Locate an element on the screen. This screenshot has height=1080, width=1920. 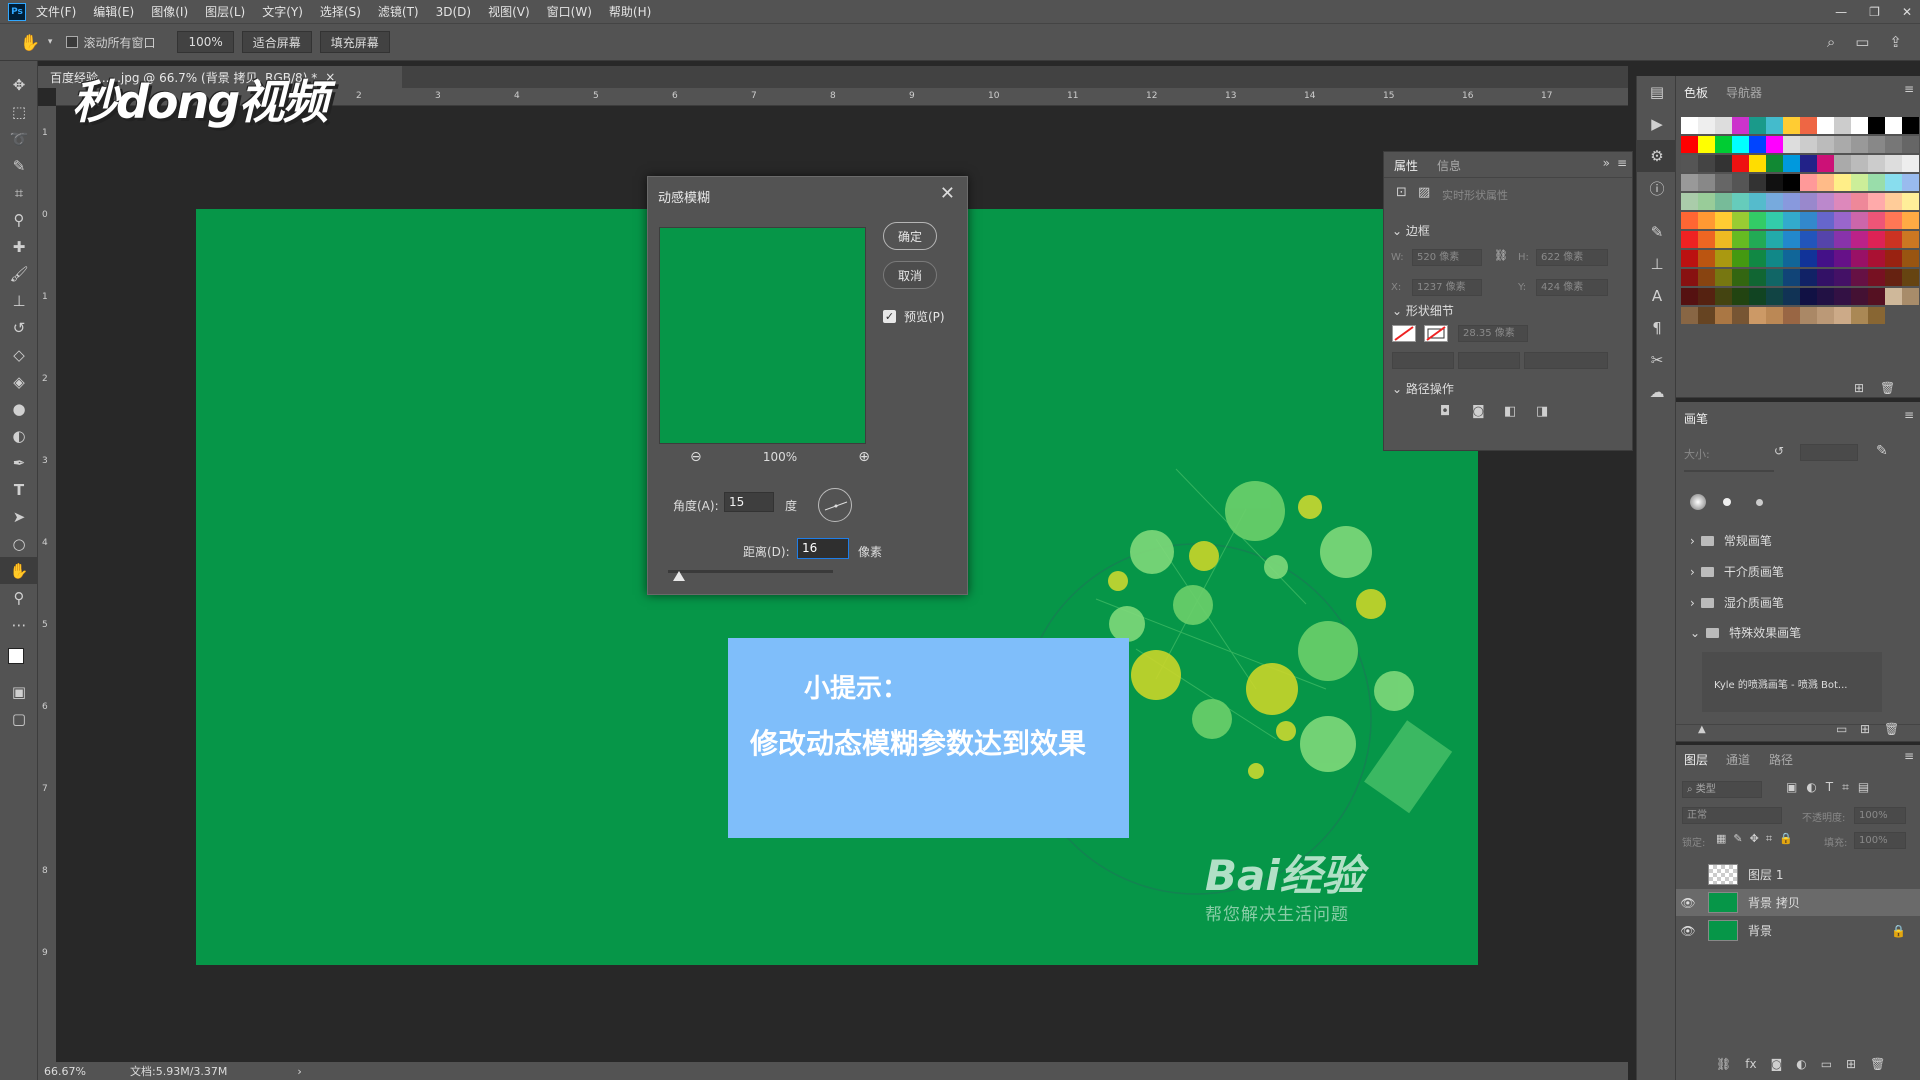
stroke-swatch is located at coordinates (1436, 333).